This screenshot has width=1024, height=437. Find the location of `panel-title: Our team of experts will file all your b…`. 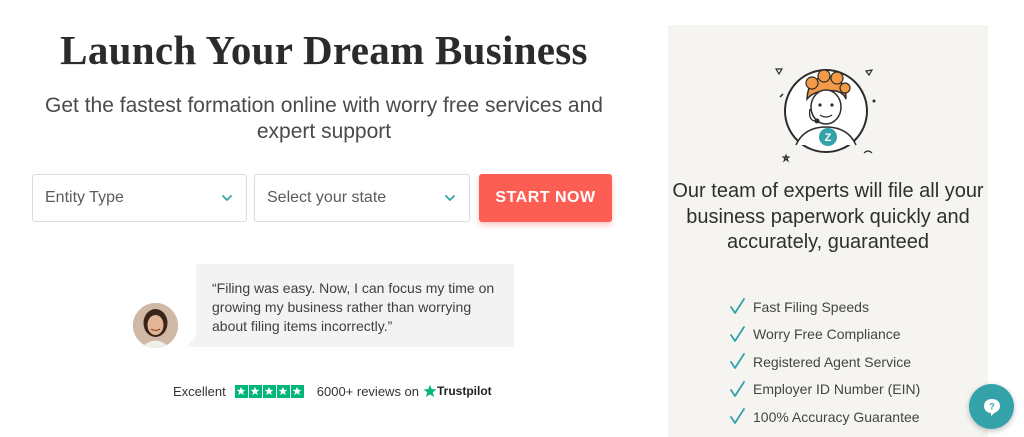

panel-title: Our team of experts will file all your b… is located at coordinates (828, 216).